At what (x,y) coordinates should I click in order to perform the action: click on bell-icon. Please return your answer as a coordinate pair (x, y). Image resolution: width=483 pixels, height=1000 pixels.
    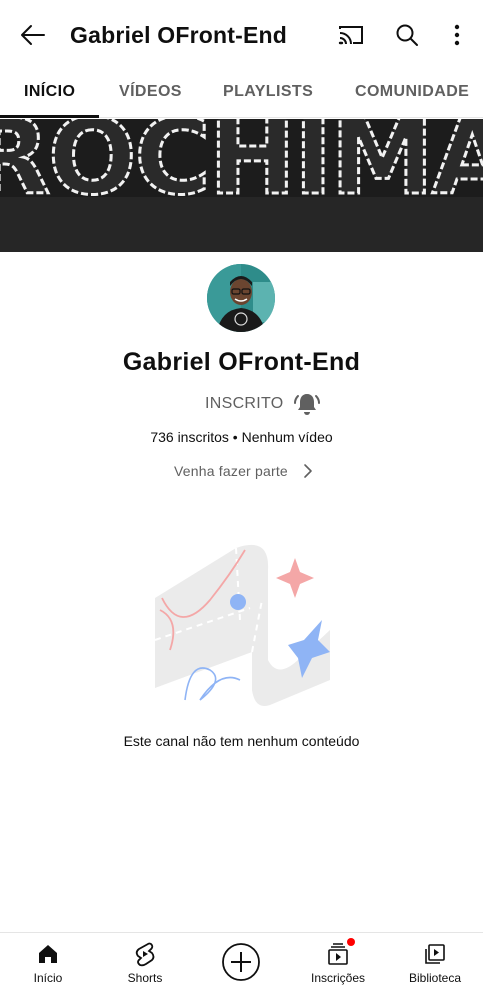
    Looking at the image, I should click on (307, 404).